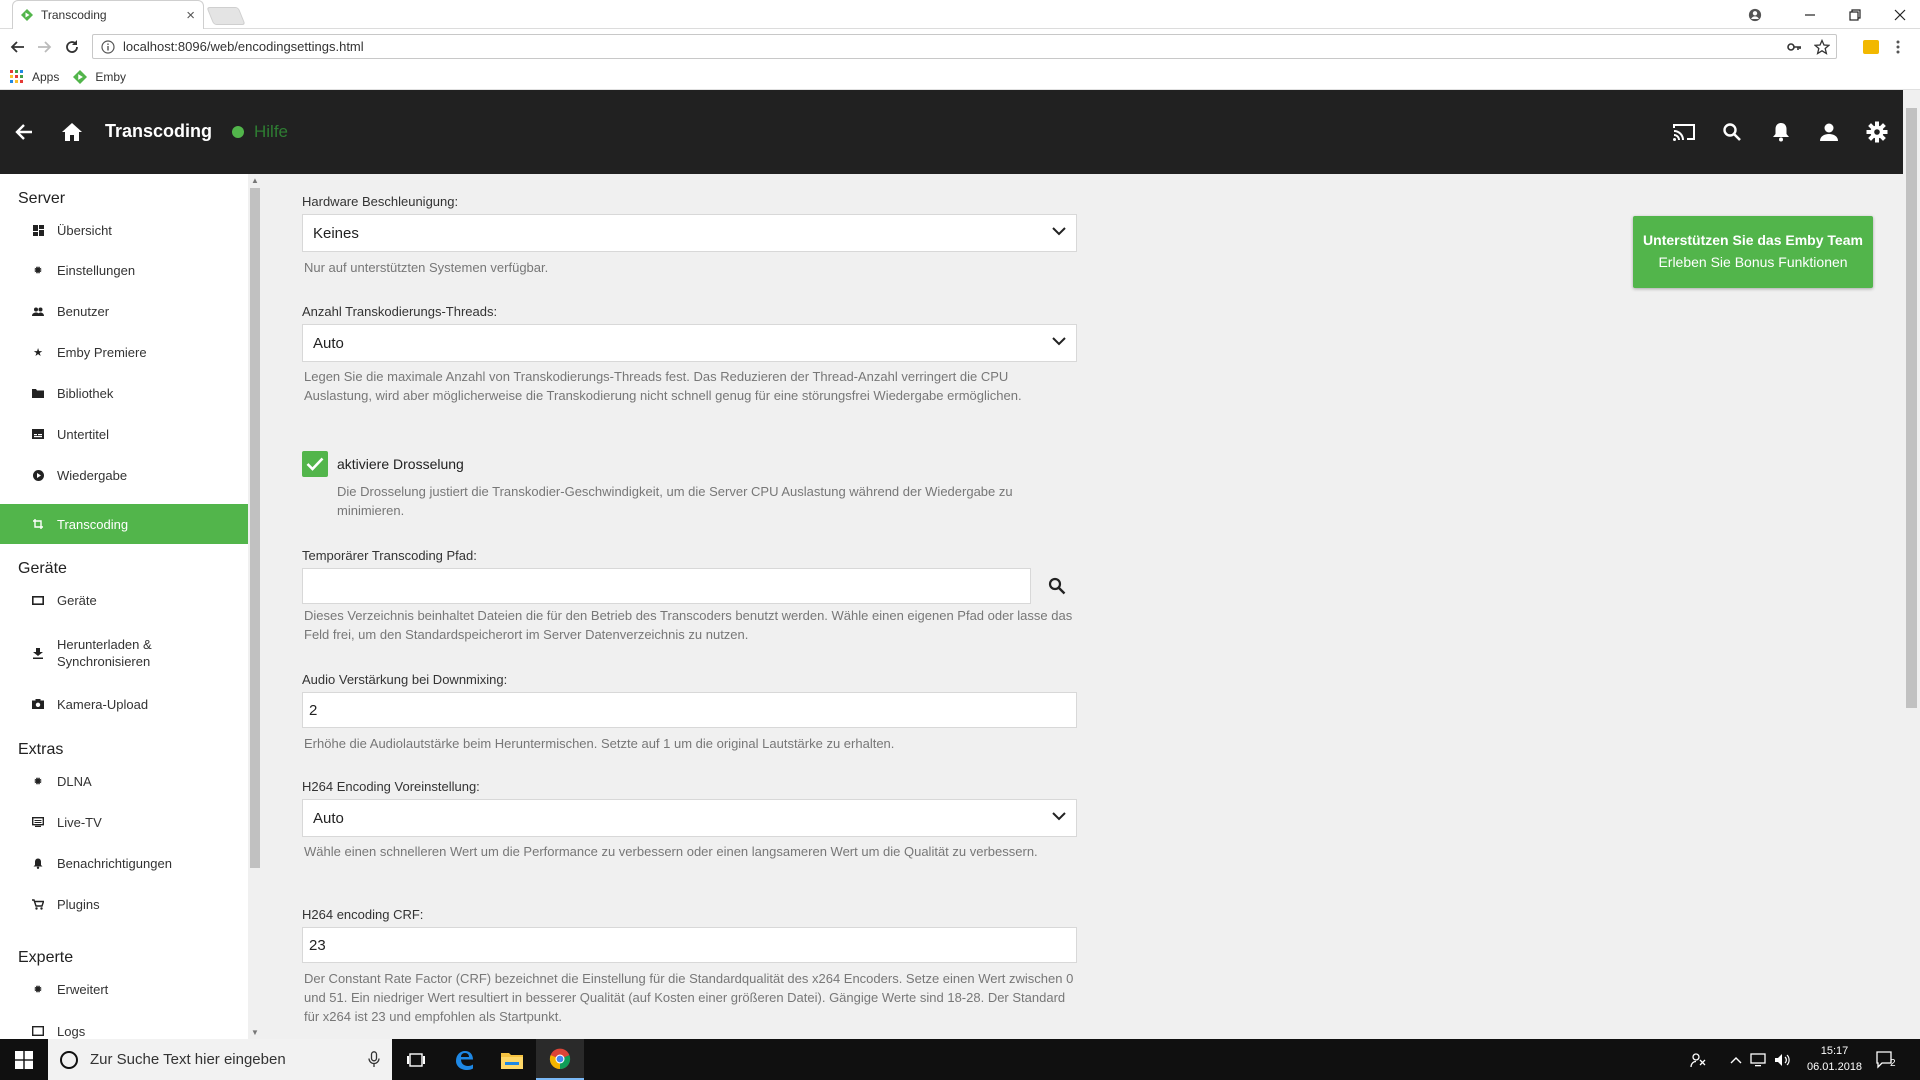  Describe the element at coordinates (83, 311) in the screenshot. I see `sidebar-item-label: Benutzer` at that location.